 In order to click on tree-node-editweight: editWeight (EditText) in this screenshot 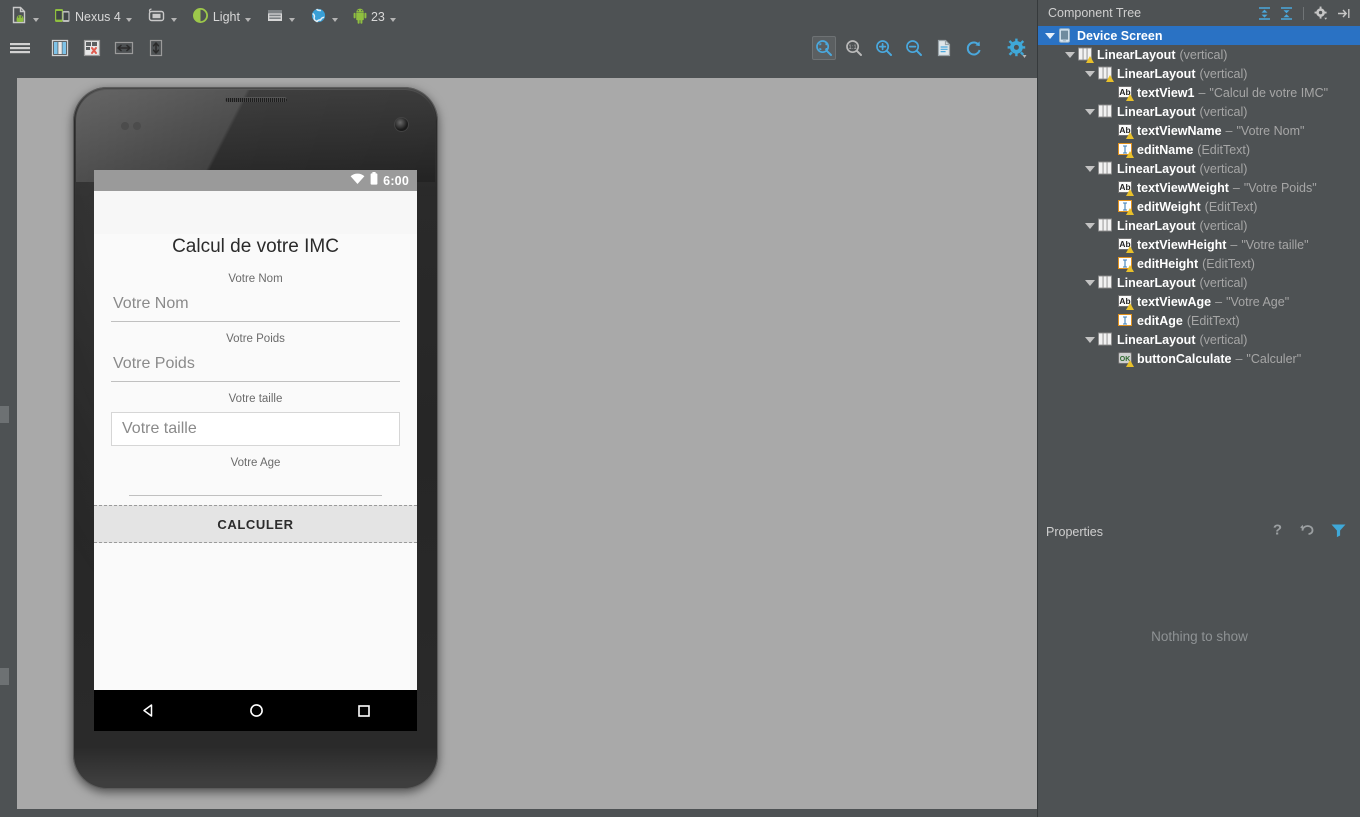, I will do `click(1199, 206)`.